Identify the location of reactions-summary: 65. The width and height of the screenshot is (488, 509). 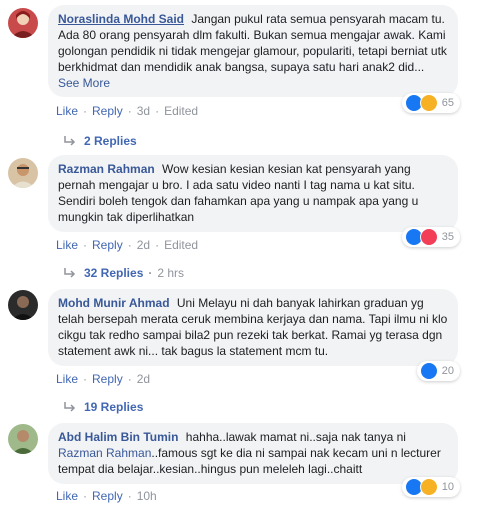
(430, 103).